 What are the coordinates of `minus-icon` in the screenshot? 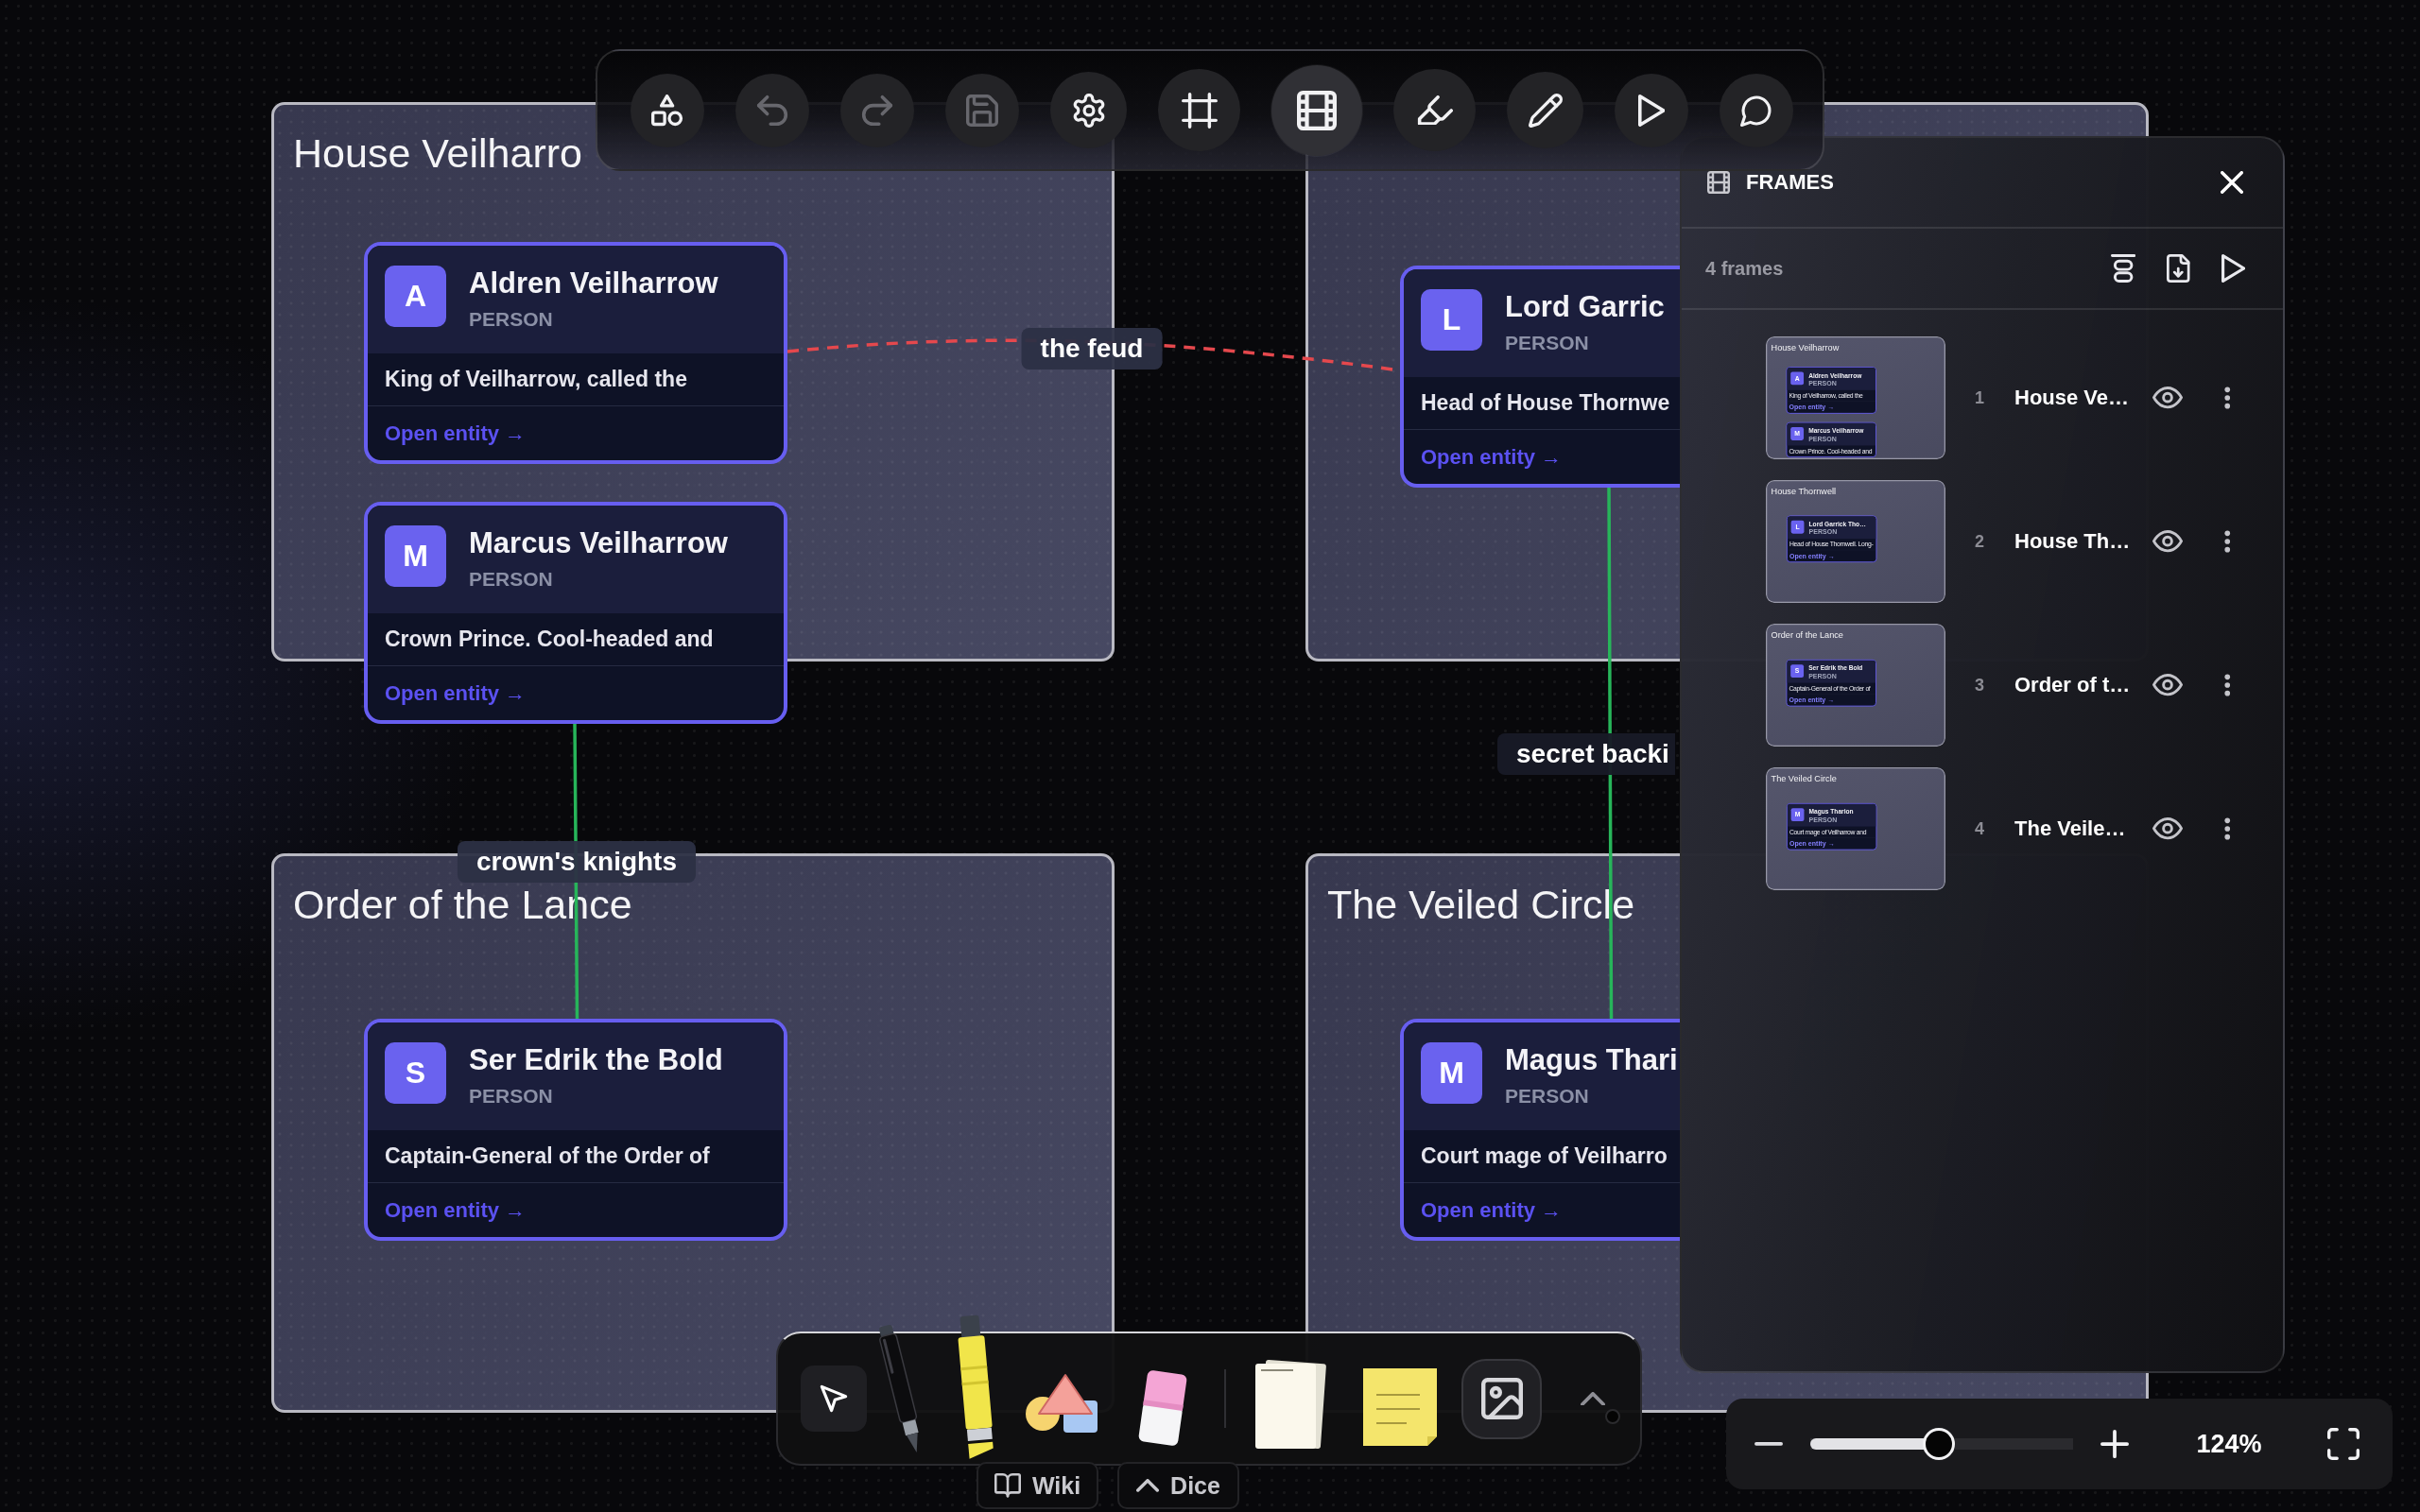 It's located at (1768, 1444).